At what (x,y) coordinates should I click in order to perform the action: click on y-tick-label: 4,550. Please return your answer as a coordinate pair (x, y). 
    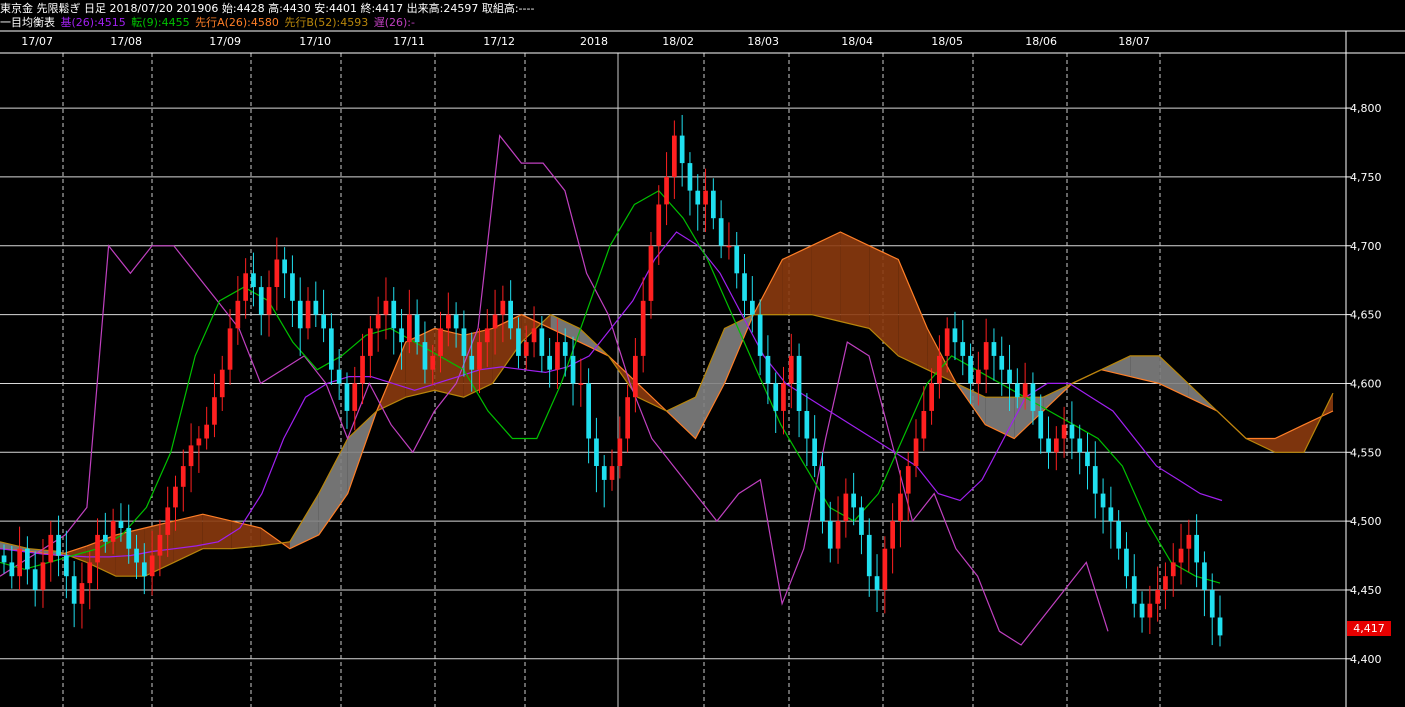
    Looking at the image, I should click on (1366, 452).